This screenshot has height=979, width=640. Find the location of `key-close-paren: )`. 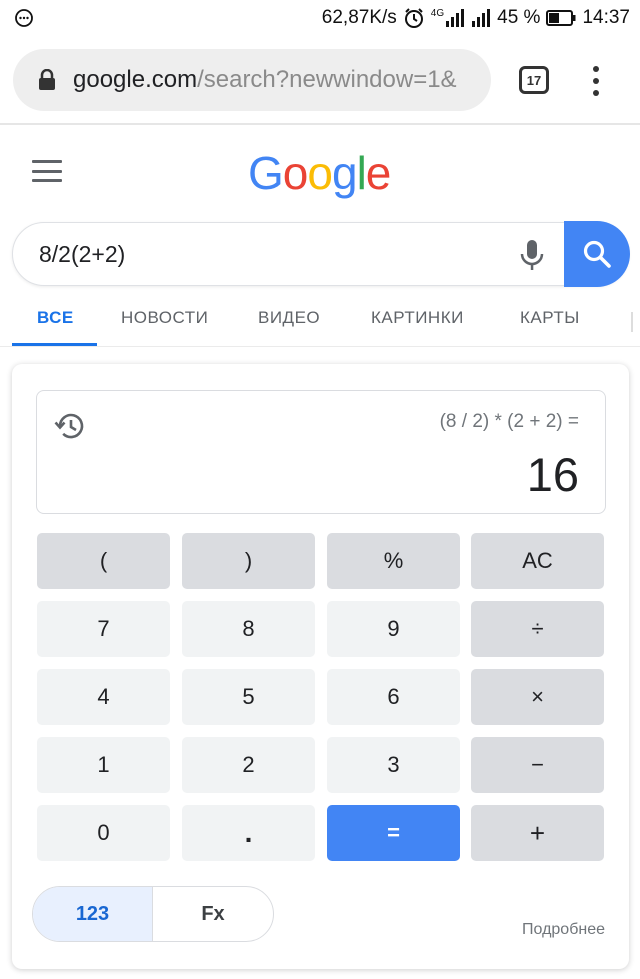

key-close-paren: ) is located at coordinates (248, 561).